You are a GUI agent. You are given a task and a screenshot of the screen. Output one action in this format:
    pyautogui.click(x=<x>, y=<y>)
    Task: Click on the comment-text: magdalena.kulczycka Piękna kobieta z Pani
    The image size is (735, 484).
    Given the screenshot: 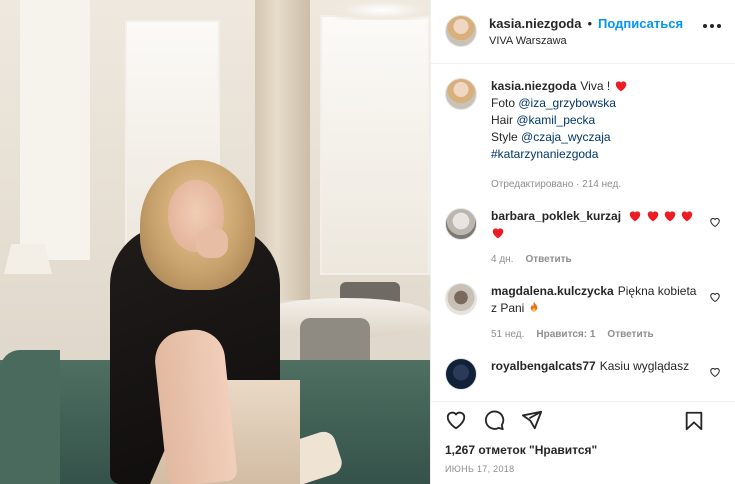 What is the action you would take?
    pyautogui.click(x=597, y=300)
    